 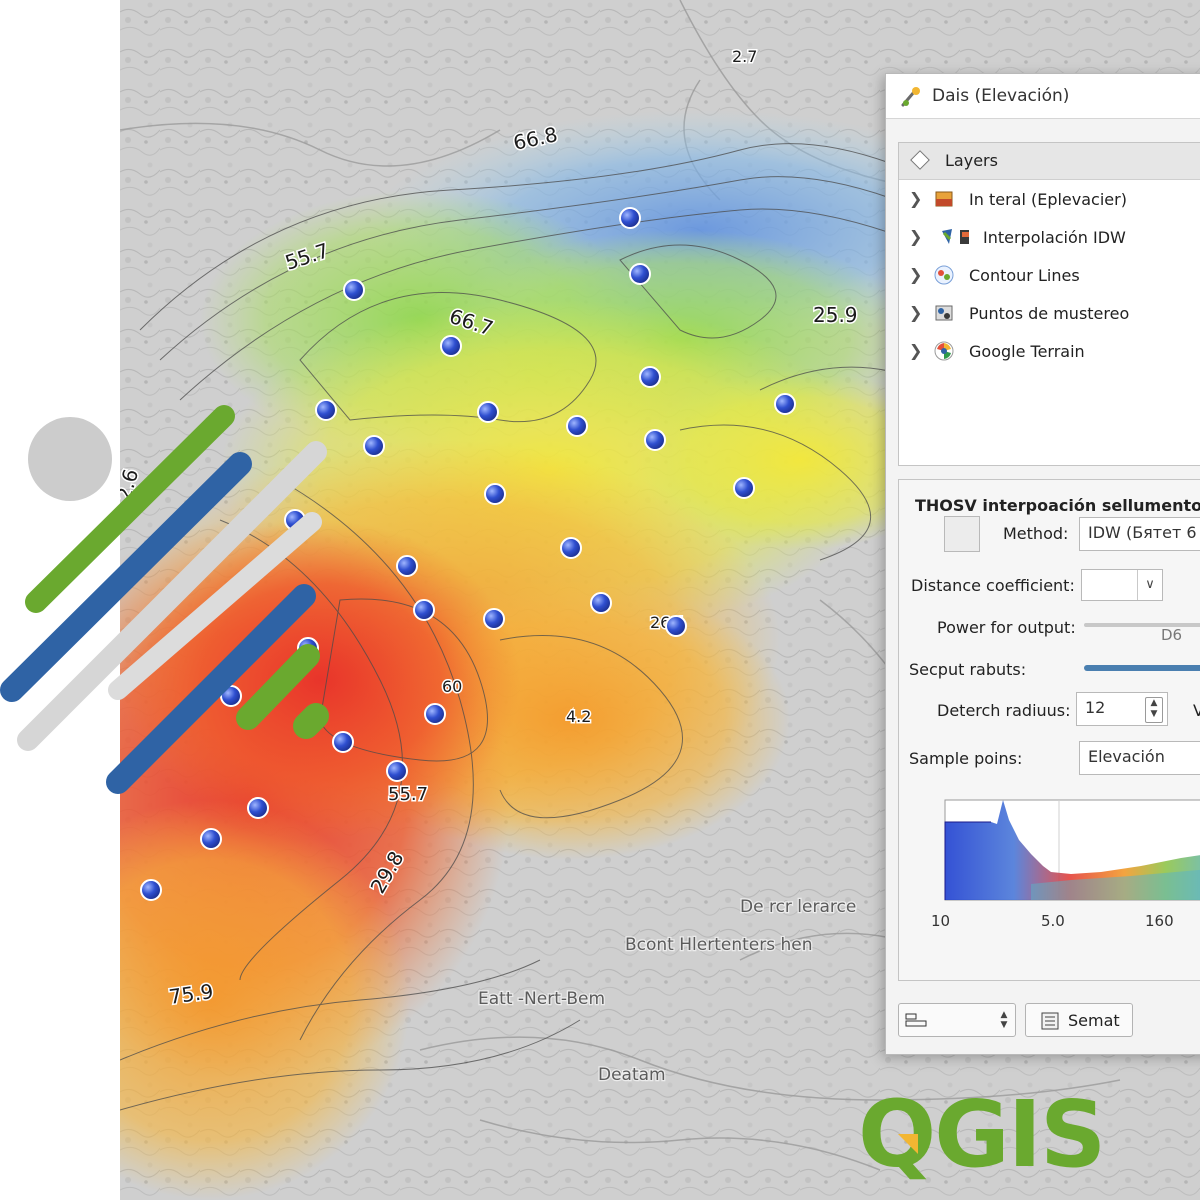 What do you see at coordinates (70, 459) in the screenshot?
I see `decorative-circle` at bounding box center [70, 459].